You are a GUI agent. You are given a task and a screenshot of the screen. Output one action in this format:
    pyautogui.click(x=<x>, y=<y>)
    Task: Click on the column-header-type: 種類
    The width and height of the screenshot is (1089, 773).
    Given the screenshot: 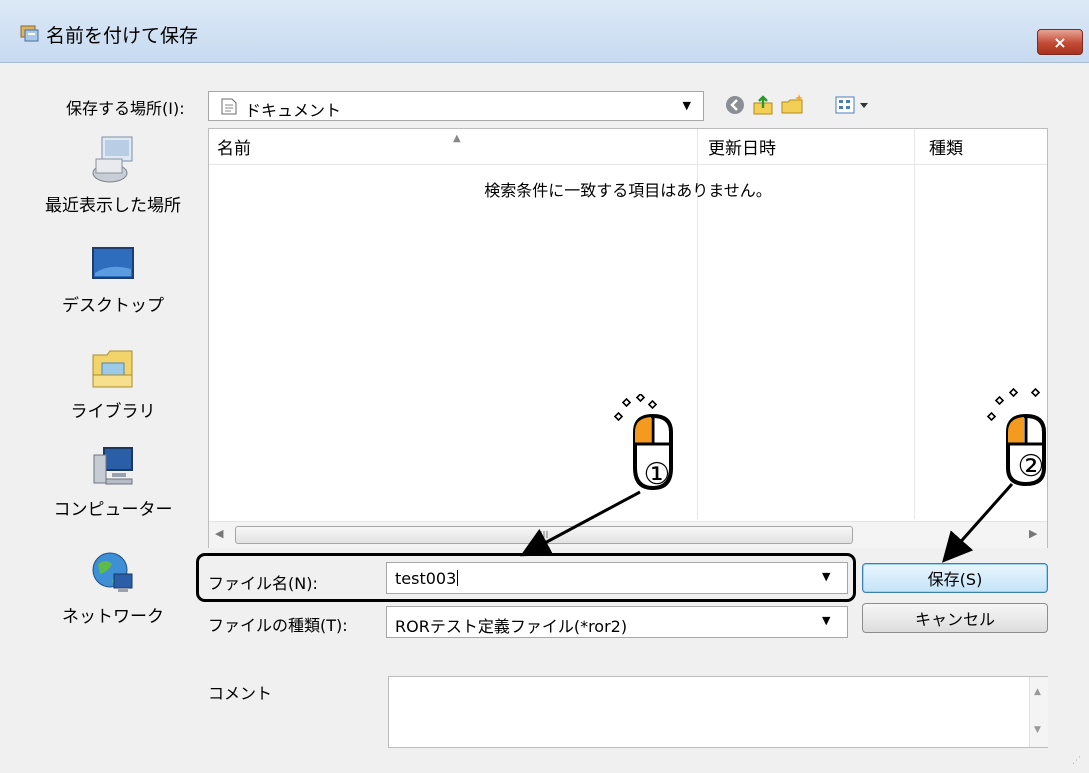 What is the action you would take?
    pyautogui.click(x=982, y=146)
    